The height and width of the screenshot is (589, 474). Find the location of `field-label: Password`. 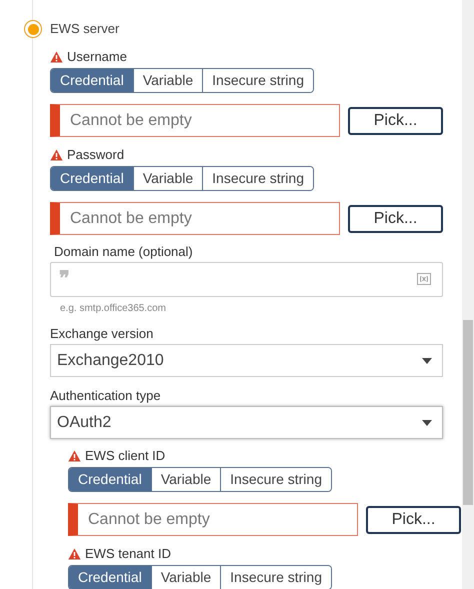

field-label: Password is located at coordinates (95, 155).